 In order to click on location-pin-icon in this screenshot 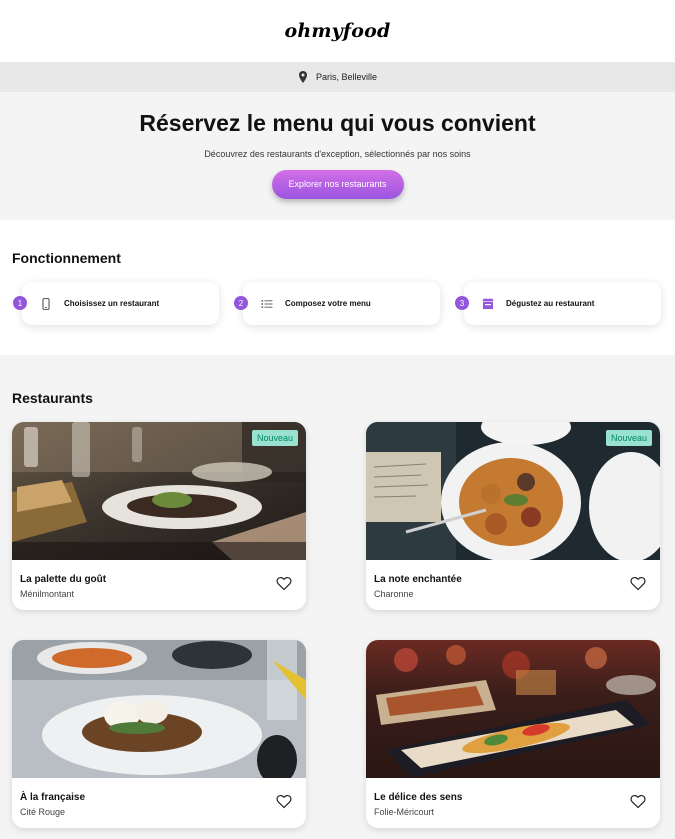, I will do `click(303, 77)`.